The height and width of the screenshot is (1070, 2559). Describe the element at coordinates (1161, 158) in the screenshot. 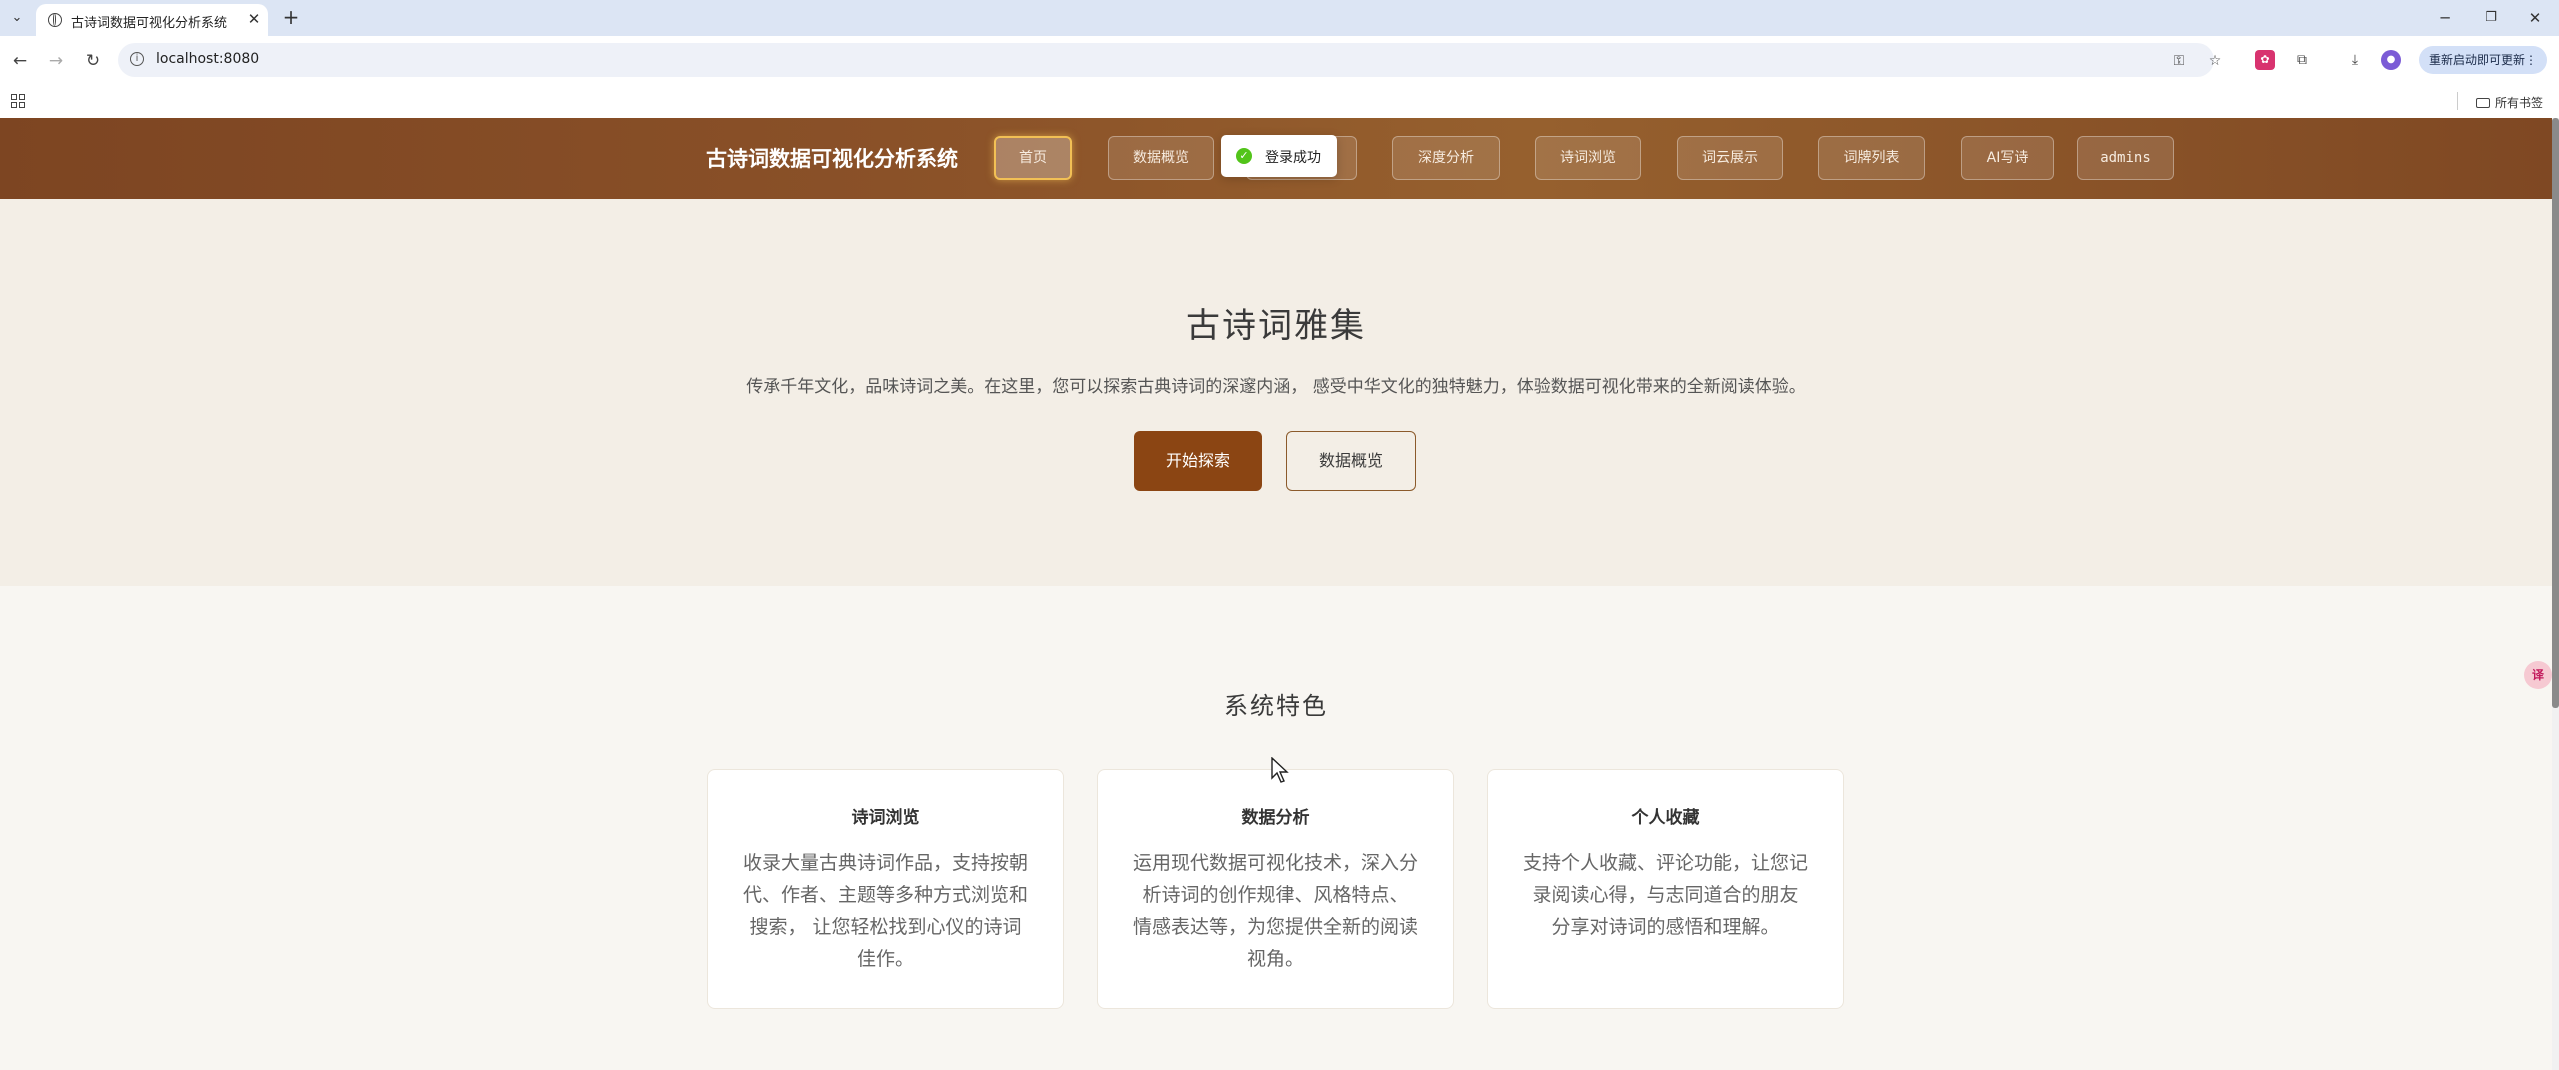

I see `nav-data-overview: 数据概览` at that location.